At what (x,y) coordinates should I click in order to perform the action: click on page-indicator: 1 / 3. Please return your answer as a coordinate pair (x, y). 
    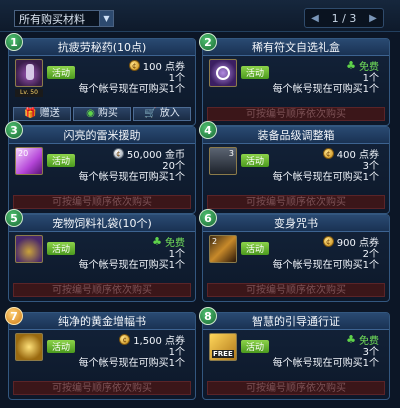
    Looking at the image, I should click on (344, 18).